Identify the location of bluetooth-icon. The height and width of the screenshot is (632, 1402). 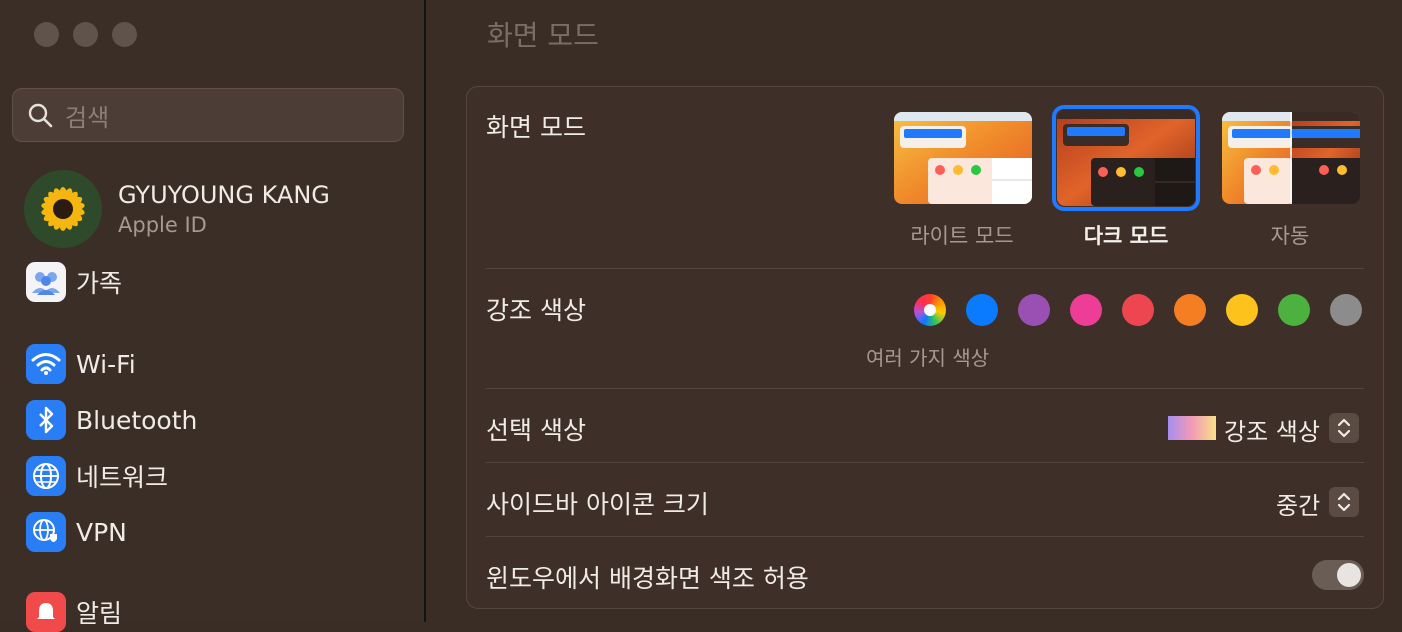
(46, 420).